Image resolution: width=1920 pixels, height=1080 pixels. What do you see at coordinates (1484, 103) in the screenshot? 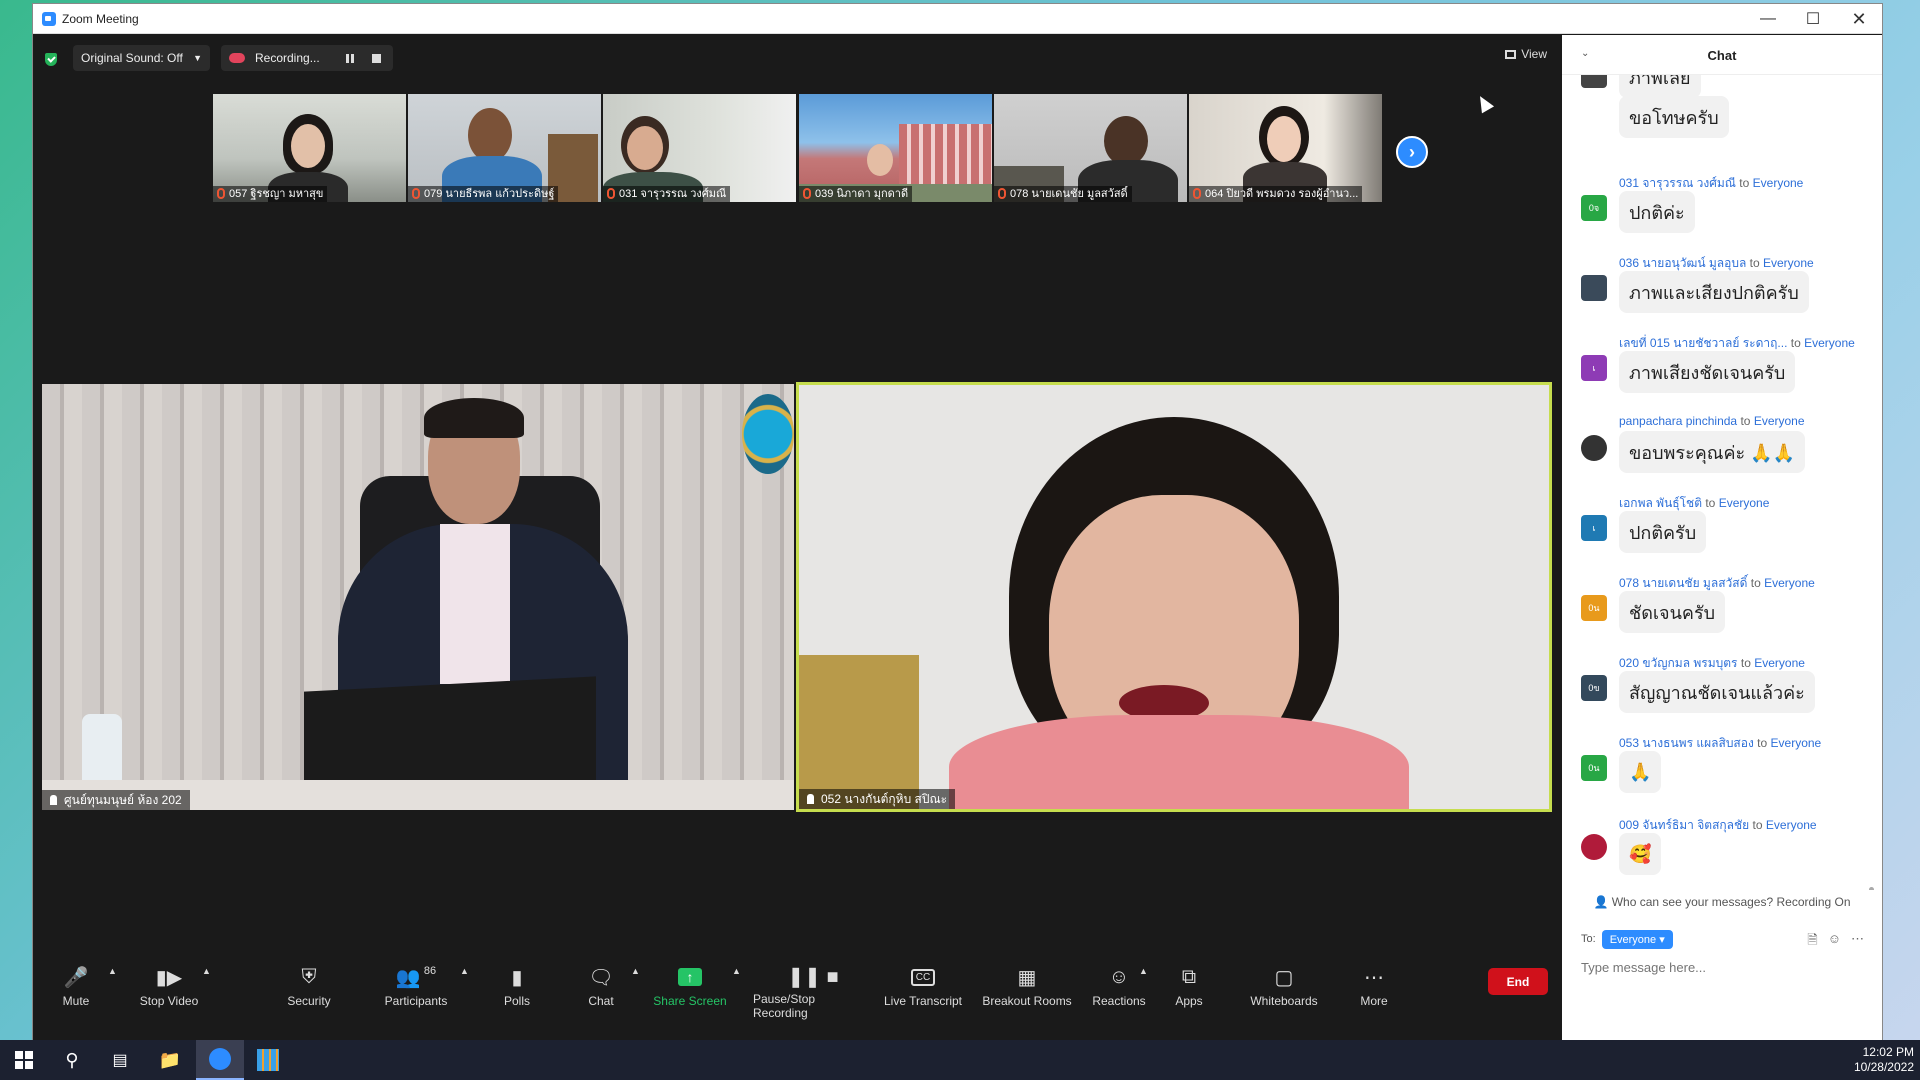
I see `mouse-cursor-icon` at bounding box center [1484, 103].